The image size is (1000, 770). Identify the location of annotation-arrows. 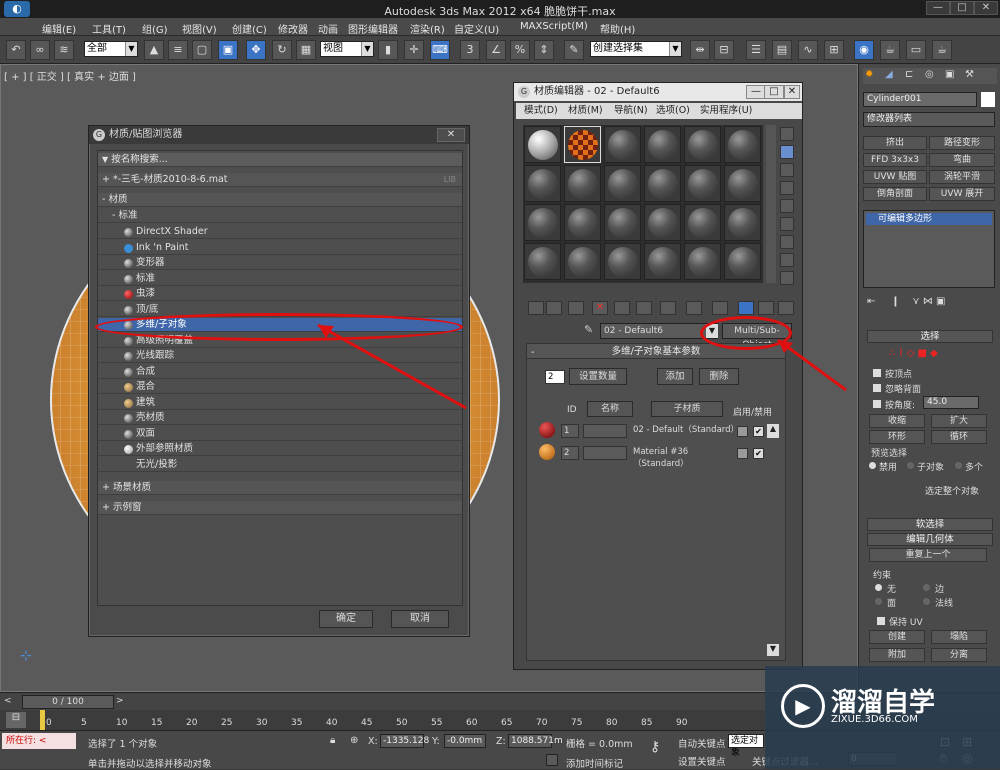
(582, 366).